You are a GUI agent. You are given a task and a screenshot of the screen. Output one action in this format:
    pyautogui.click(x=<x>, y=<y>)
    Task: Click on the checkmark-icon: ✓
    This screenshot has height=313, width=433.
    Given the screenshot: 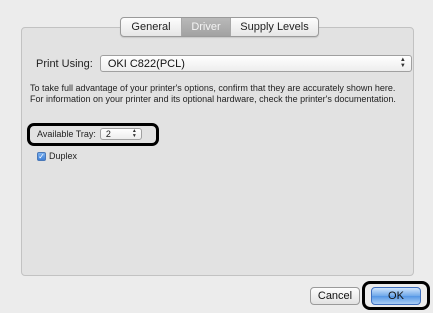 What is the action you would take?
    pyautogui.click(x=41, y=156)
    